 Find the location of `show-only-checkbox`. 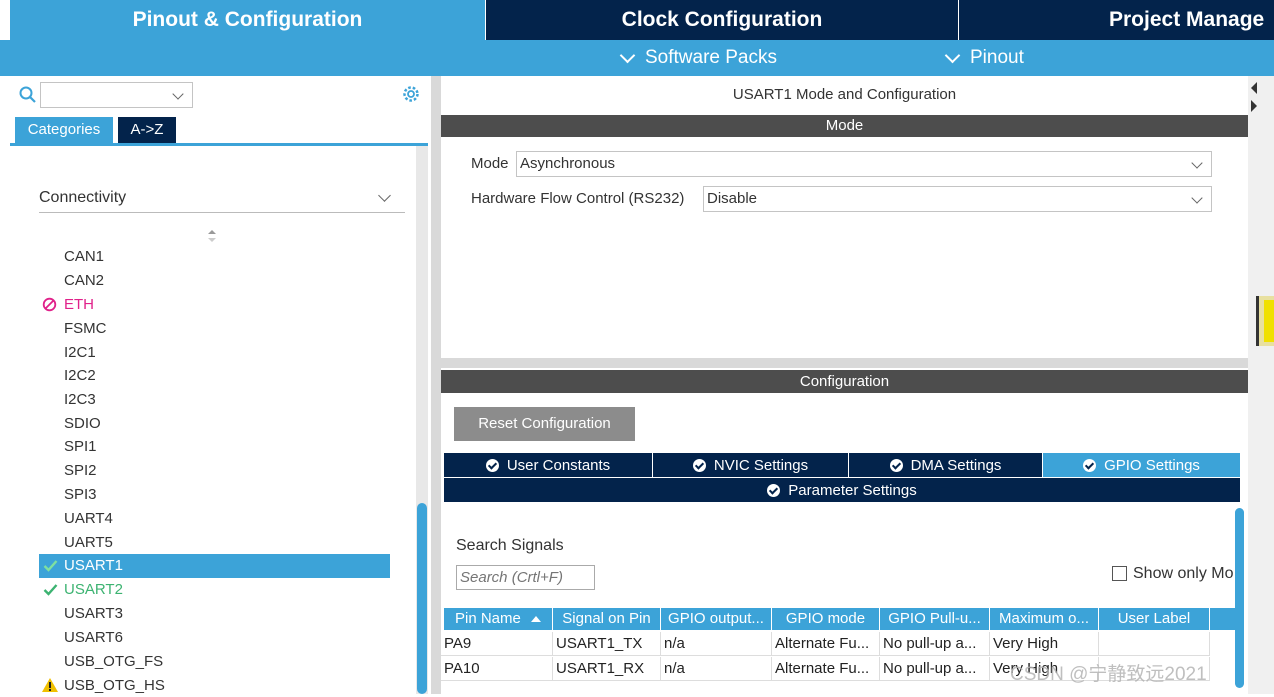

show-only-checkbox is located at coordinates (1119, 573).